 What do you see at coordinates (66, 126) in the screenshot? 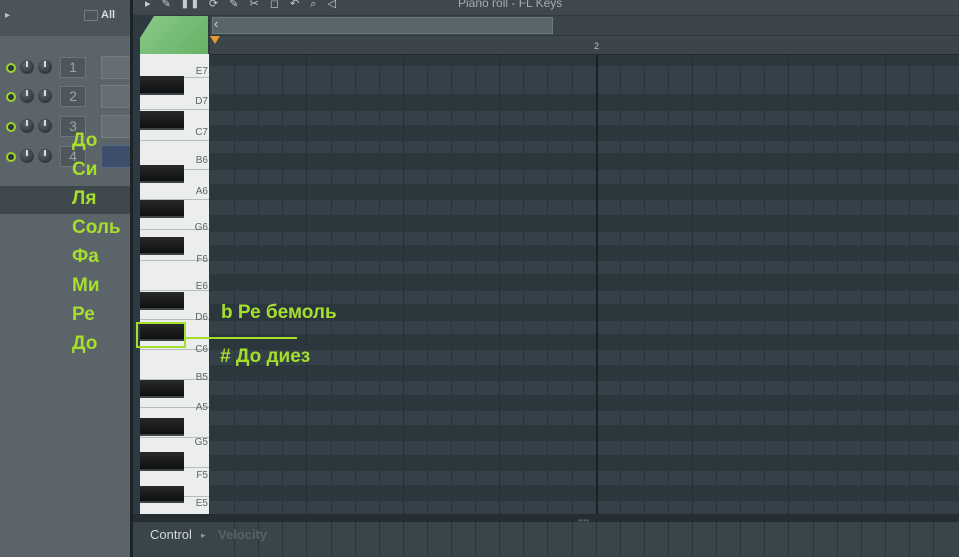
I see `channel-row-3: 3` at bounding box center [66, 126].